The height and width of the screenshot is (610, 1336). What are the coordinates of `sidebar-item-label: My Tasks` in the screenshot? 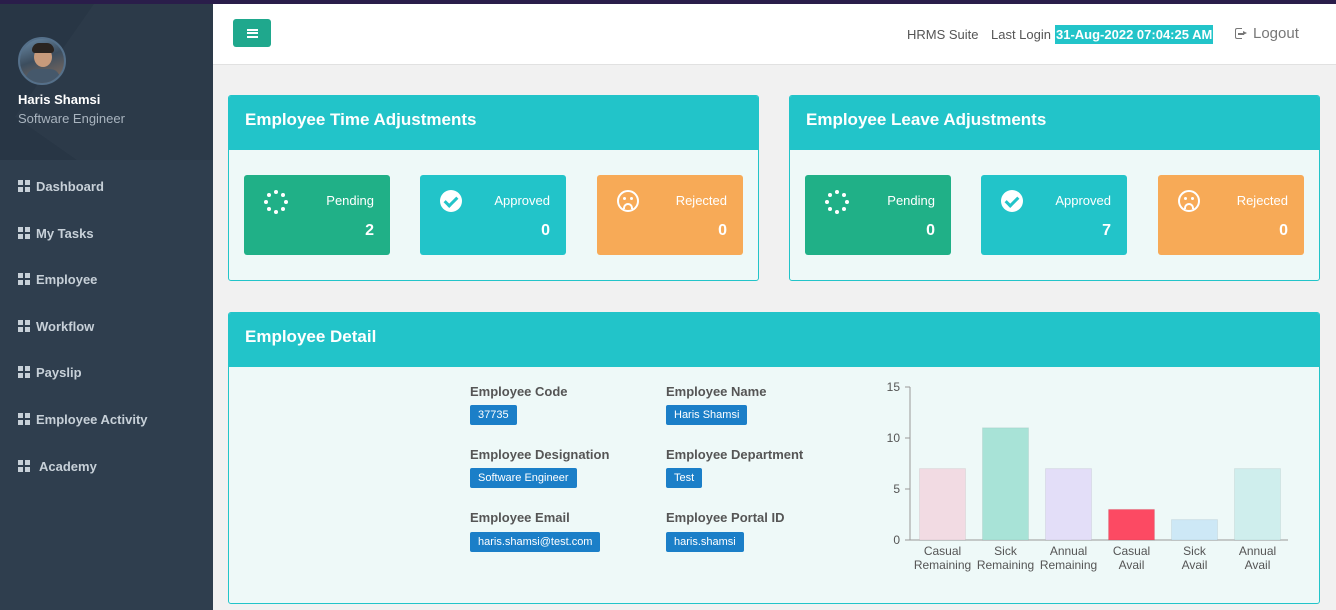 It's located at (65, 233).